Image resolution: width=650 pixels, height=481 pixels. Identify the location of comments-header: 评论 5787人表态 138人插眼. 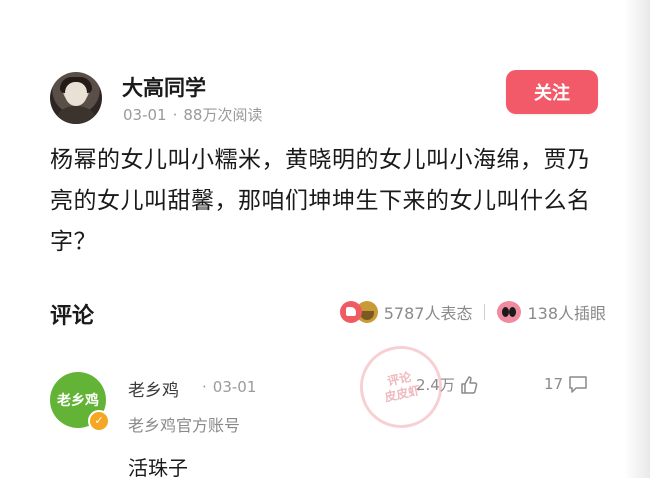
(328, 314).